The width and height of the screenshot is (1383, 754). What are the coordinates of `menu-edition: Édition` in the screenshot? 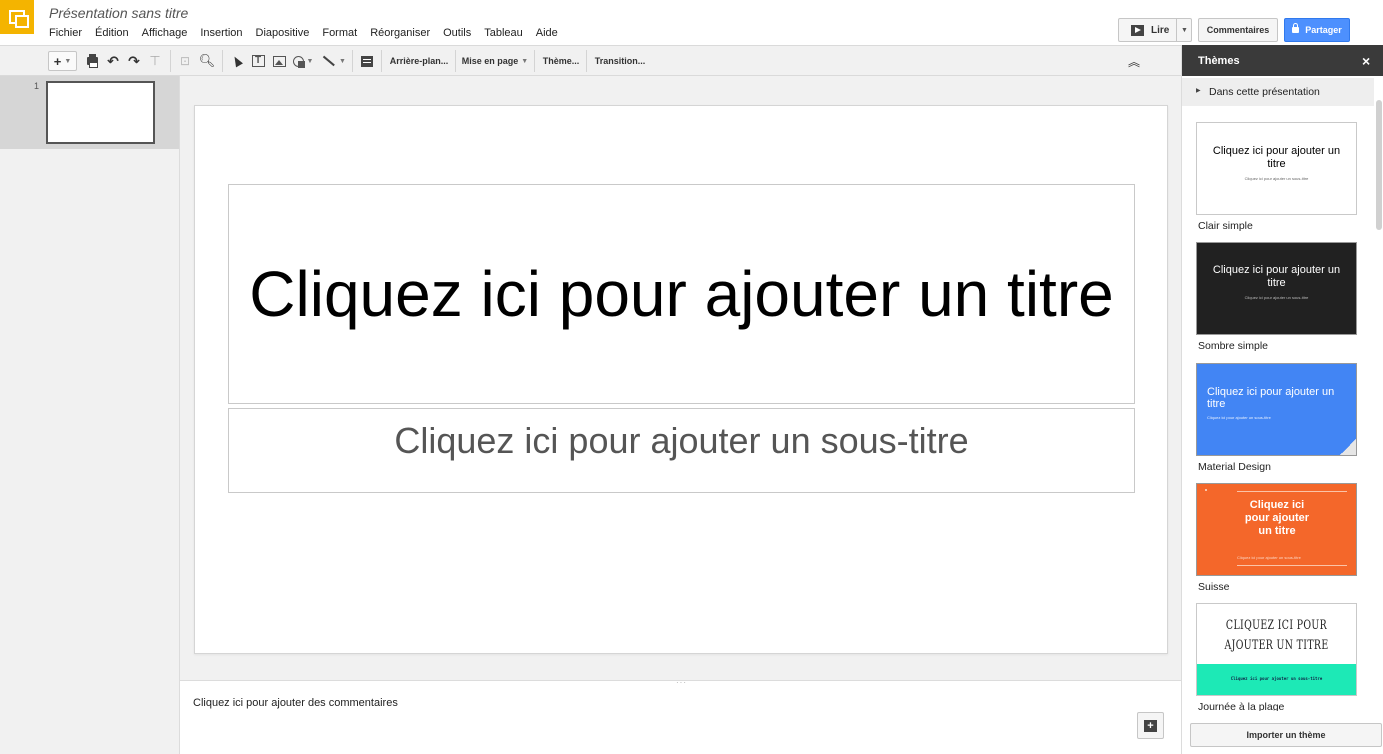 It's located at (112, 33).